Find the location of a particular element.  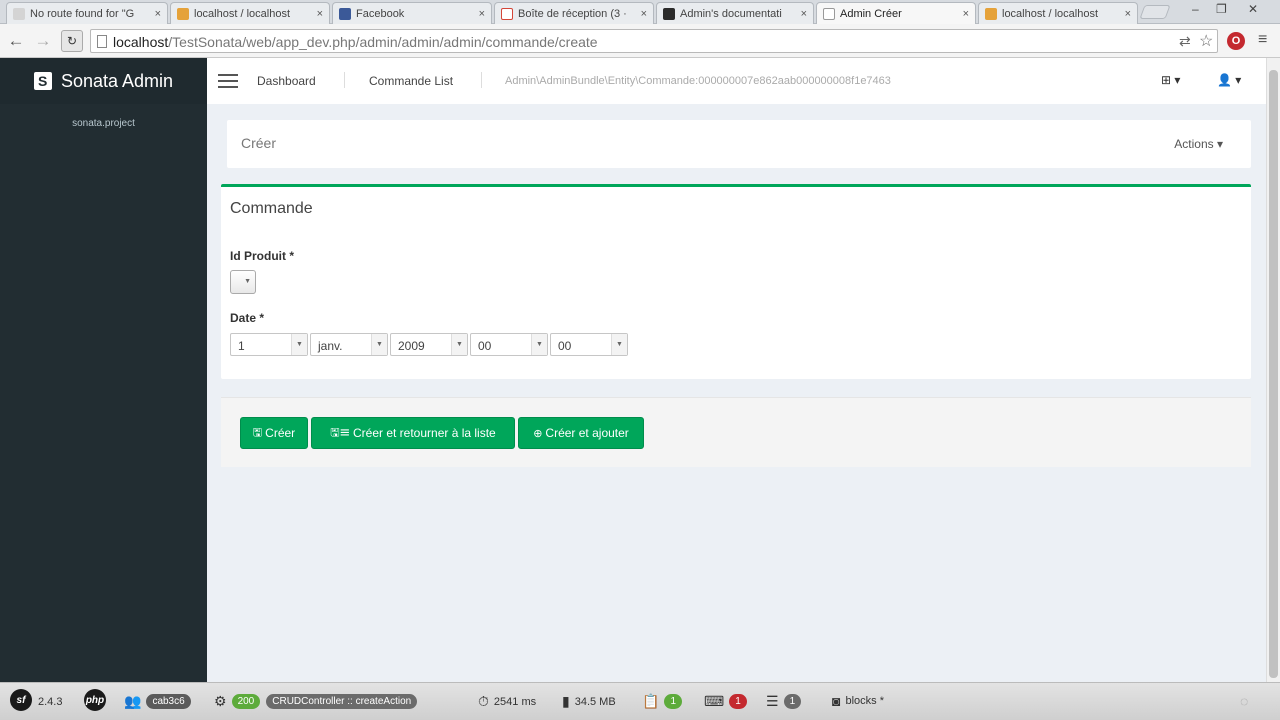

create-add-button-label: Créer et ajouter is located at coordinates (587, 433).